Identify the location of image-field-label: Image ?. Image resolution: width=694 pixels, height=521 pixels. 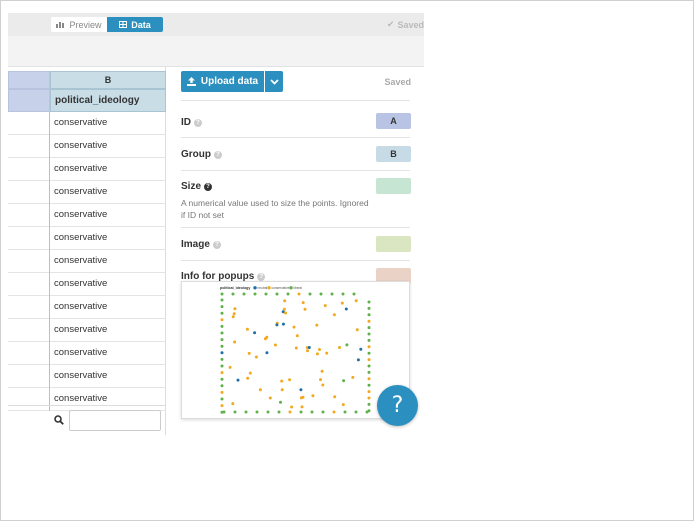
(201, 244).